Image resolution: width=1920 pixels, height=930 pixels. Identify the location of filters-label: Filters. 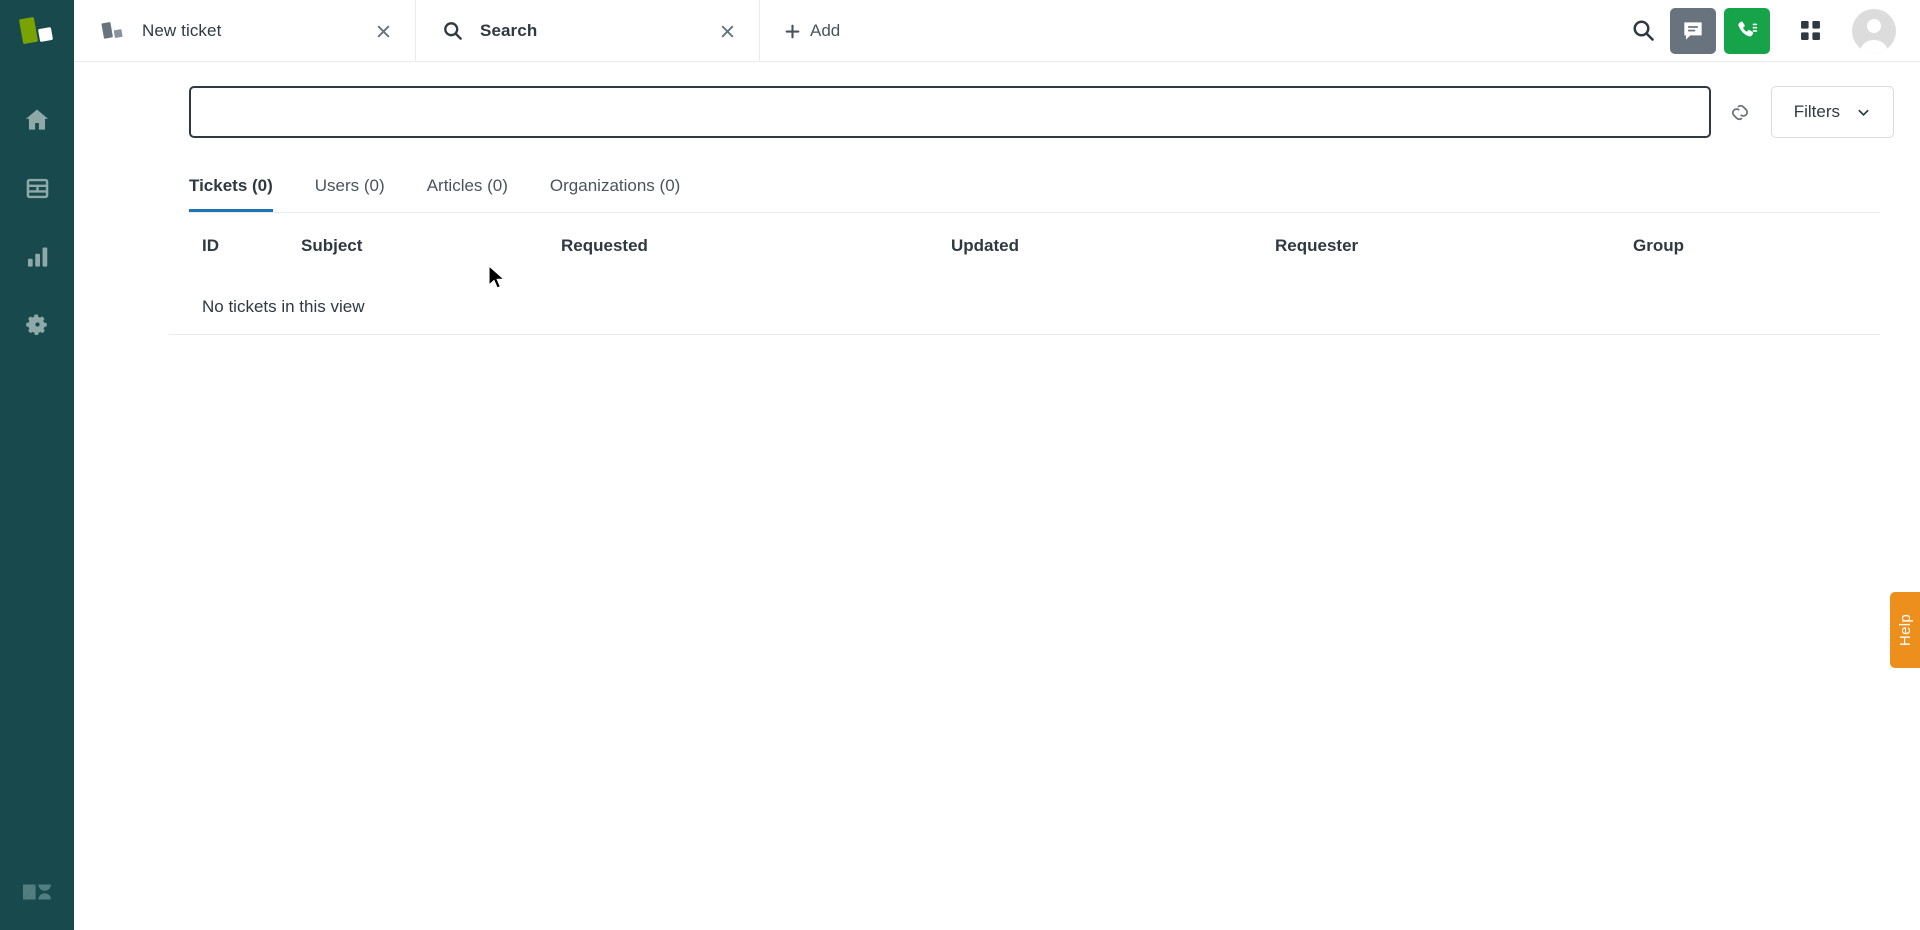
(1816, 111).